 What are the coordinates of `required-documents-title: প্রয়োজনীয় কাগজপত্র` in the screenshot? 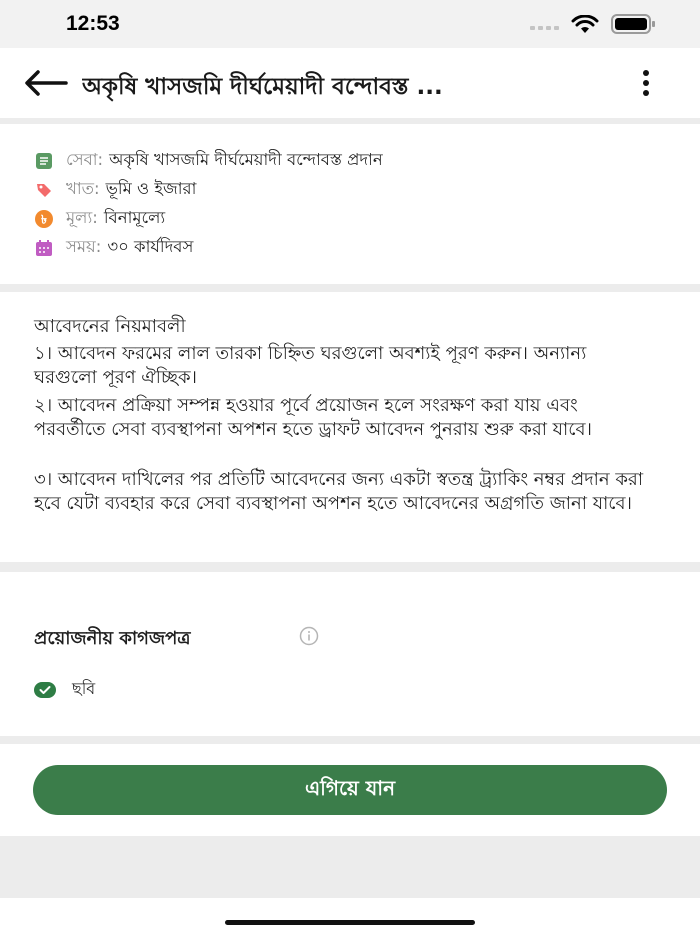 It's located at (112, 638).